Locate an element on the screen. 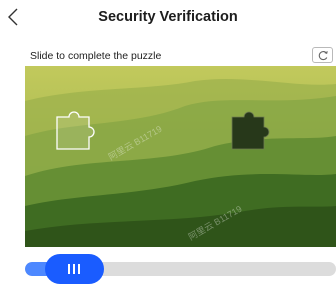  puzzle-instruction: Slide to complete the puzzle is located at coordinates (96, 56).